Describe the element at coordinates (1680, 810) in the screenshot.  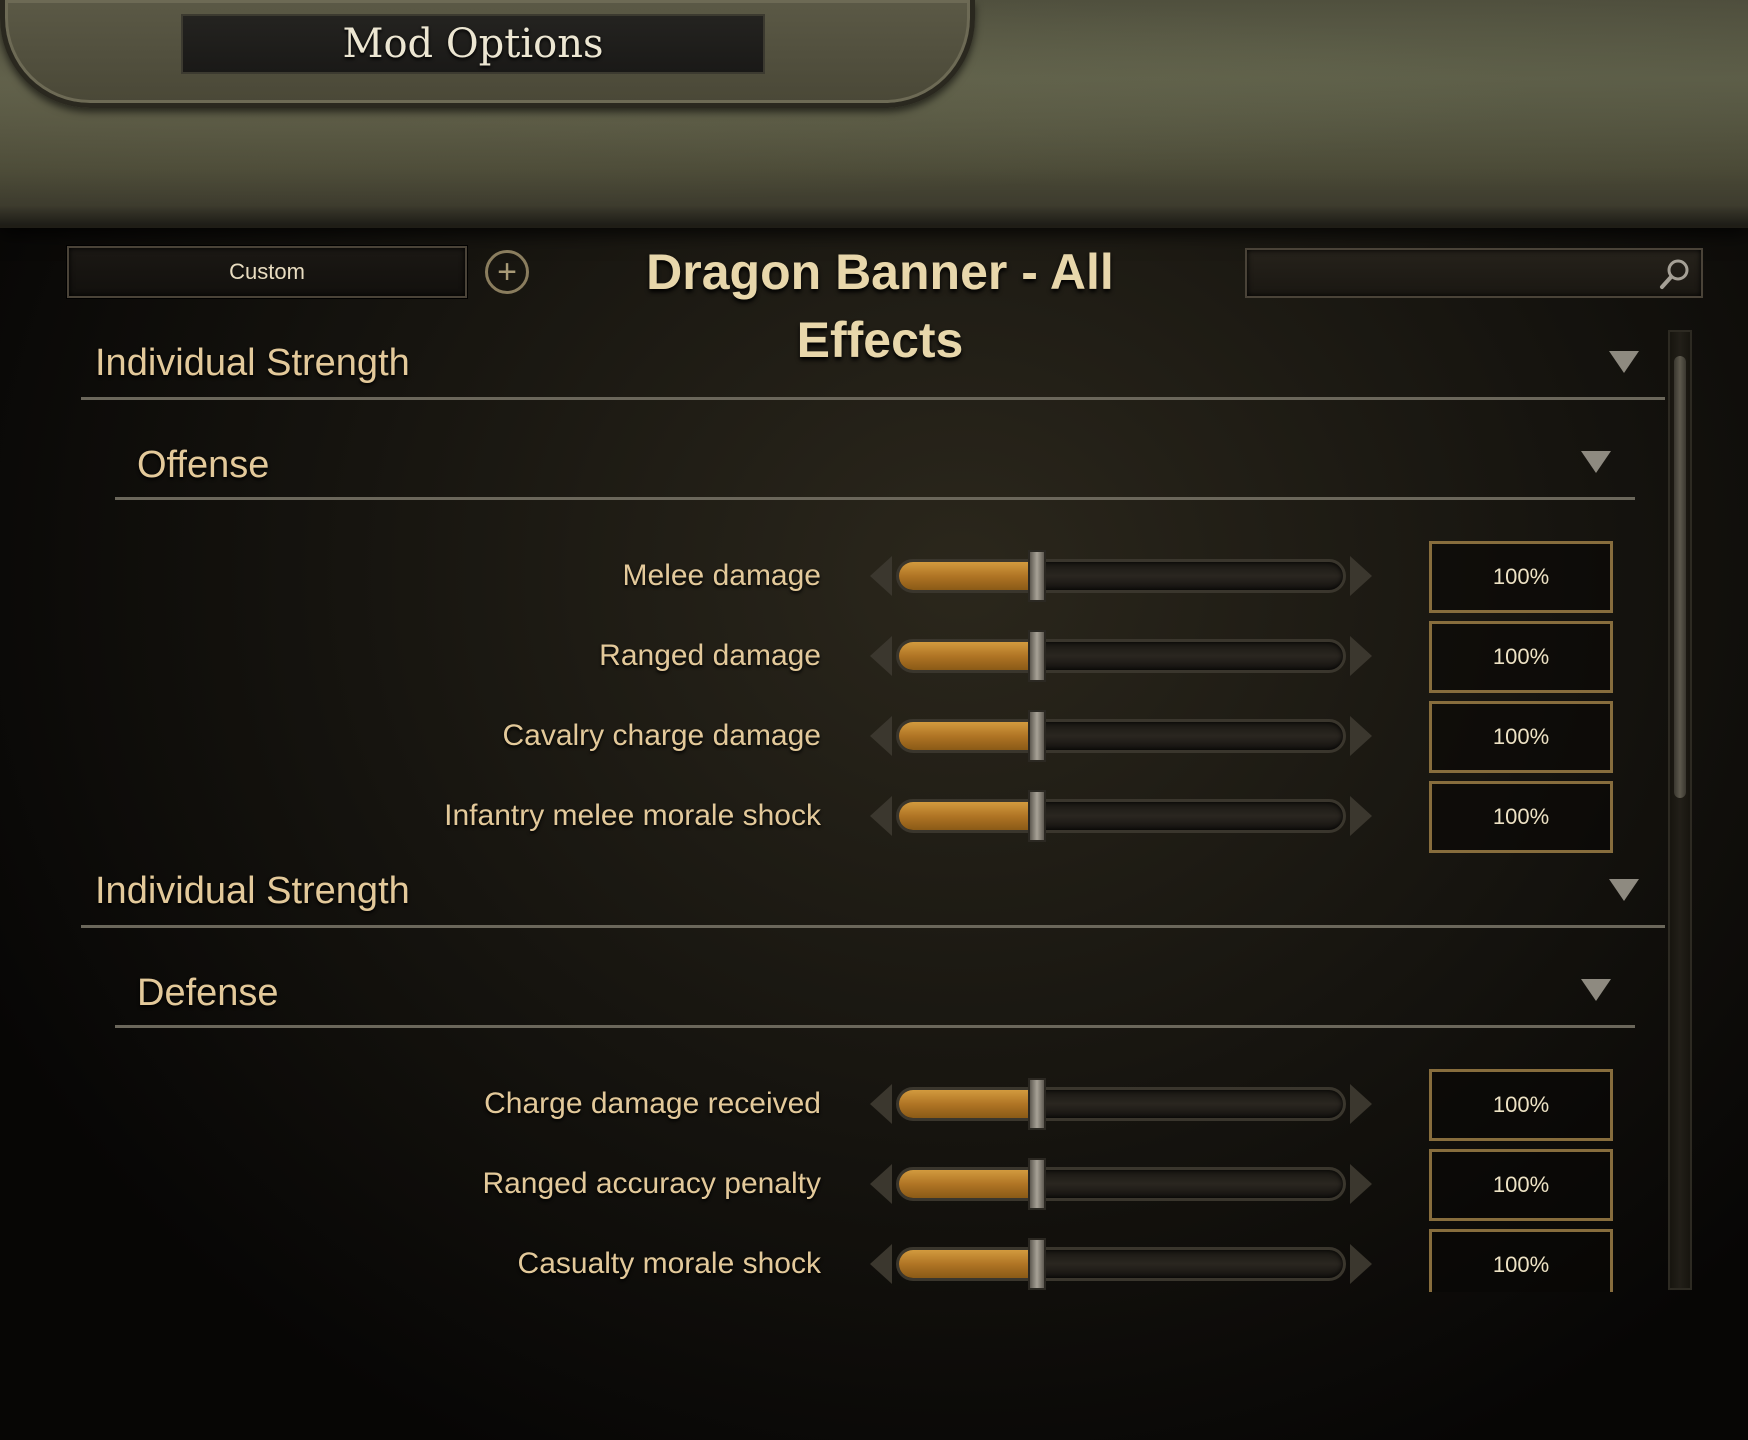
I see `list-scrollbar` at that location.